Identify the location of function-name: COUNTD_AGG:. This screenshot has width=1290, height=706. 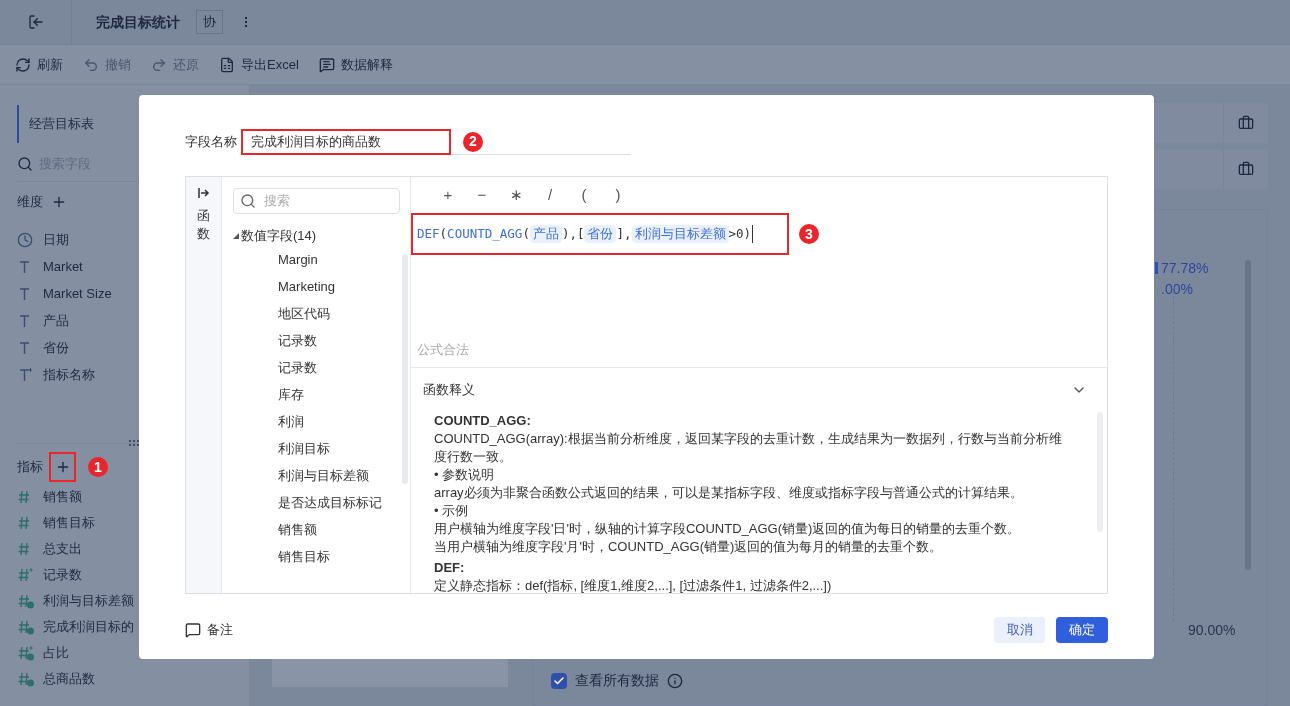
(483, 421).